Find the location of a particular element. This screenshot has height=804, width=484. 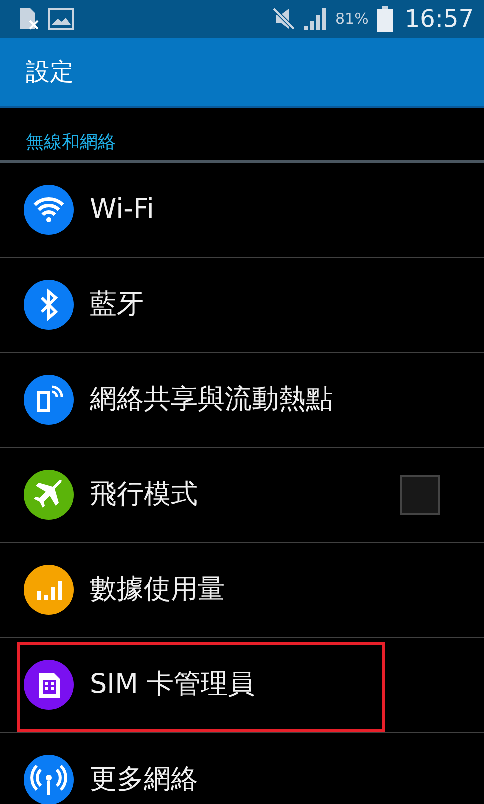

screen-title: 設定 is located at coordinates (50, 72).